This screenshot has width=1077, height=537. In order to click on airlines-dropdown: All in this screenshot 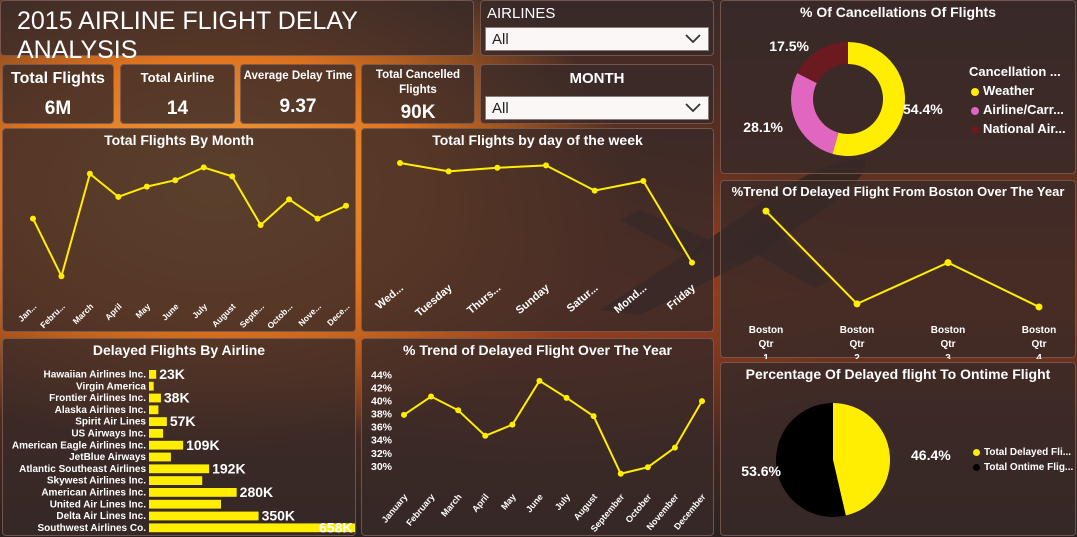, I will do `click(597, 39)`.